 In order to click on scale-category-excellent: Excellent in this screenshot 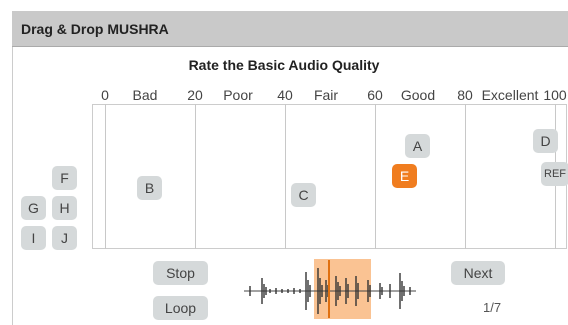, I will do `click(510, 95)`.